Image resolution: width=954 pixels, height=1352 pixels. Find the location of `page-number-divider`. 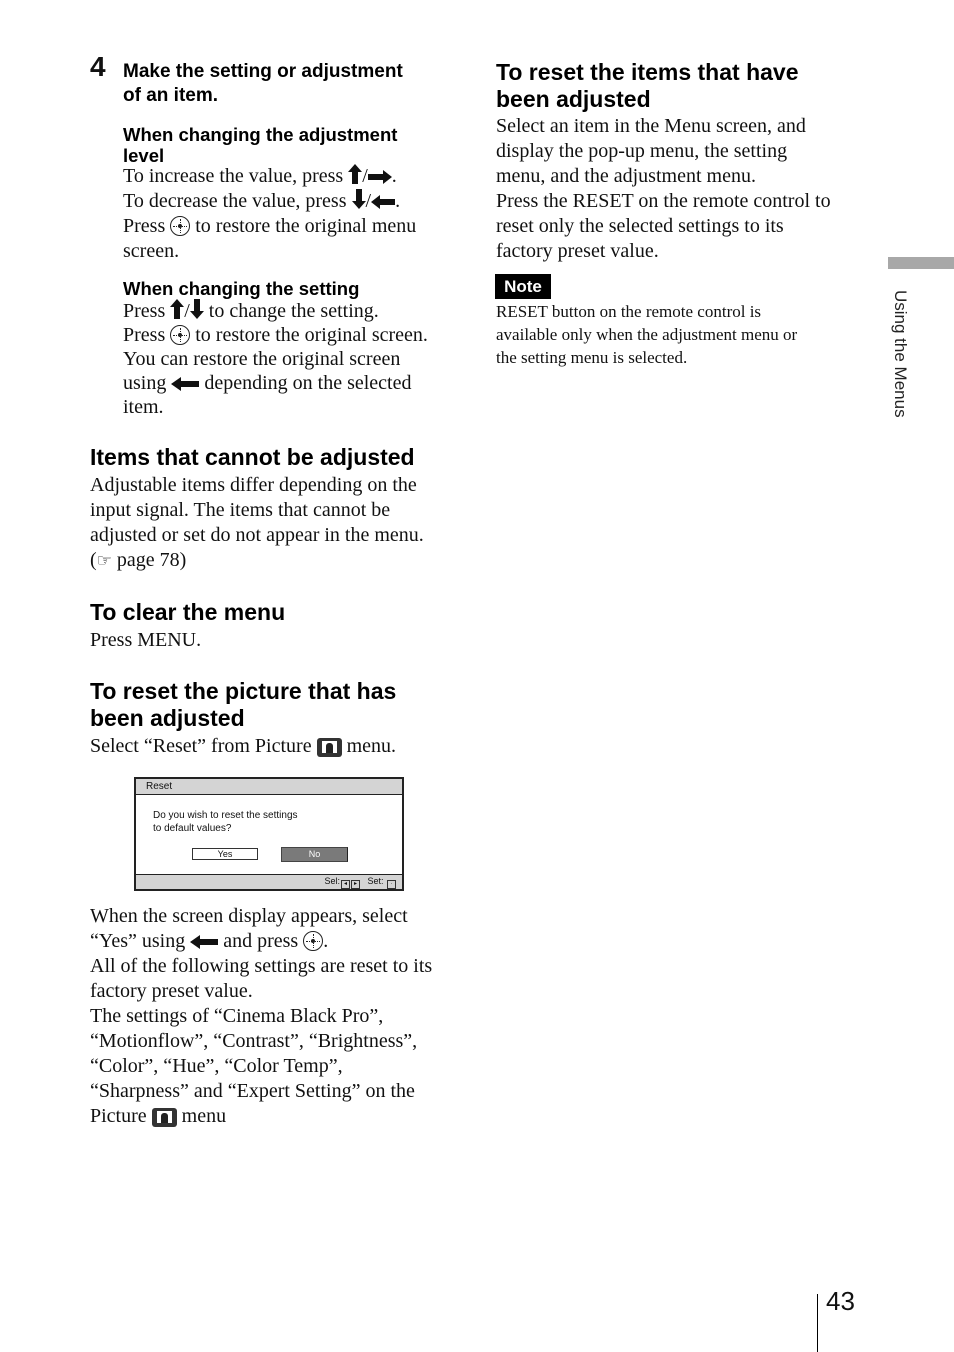

page-number-divider is located at coordinates (817, 1323).